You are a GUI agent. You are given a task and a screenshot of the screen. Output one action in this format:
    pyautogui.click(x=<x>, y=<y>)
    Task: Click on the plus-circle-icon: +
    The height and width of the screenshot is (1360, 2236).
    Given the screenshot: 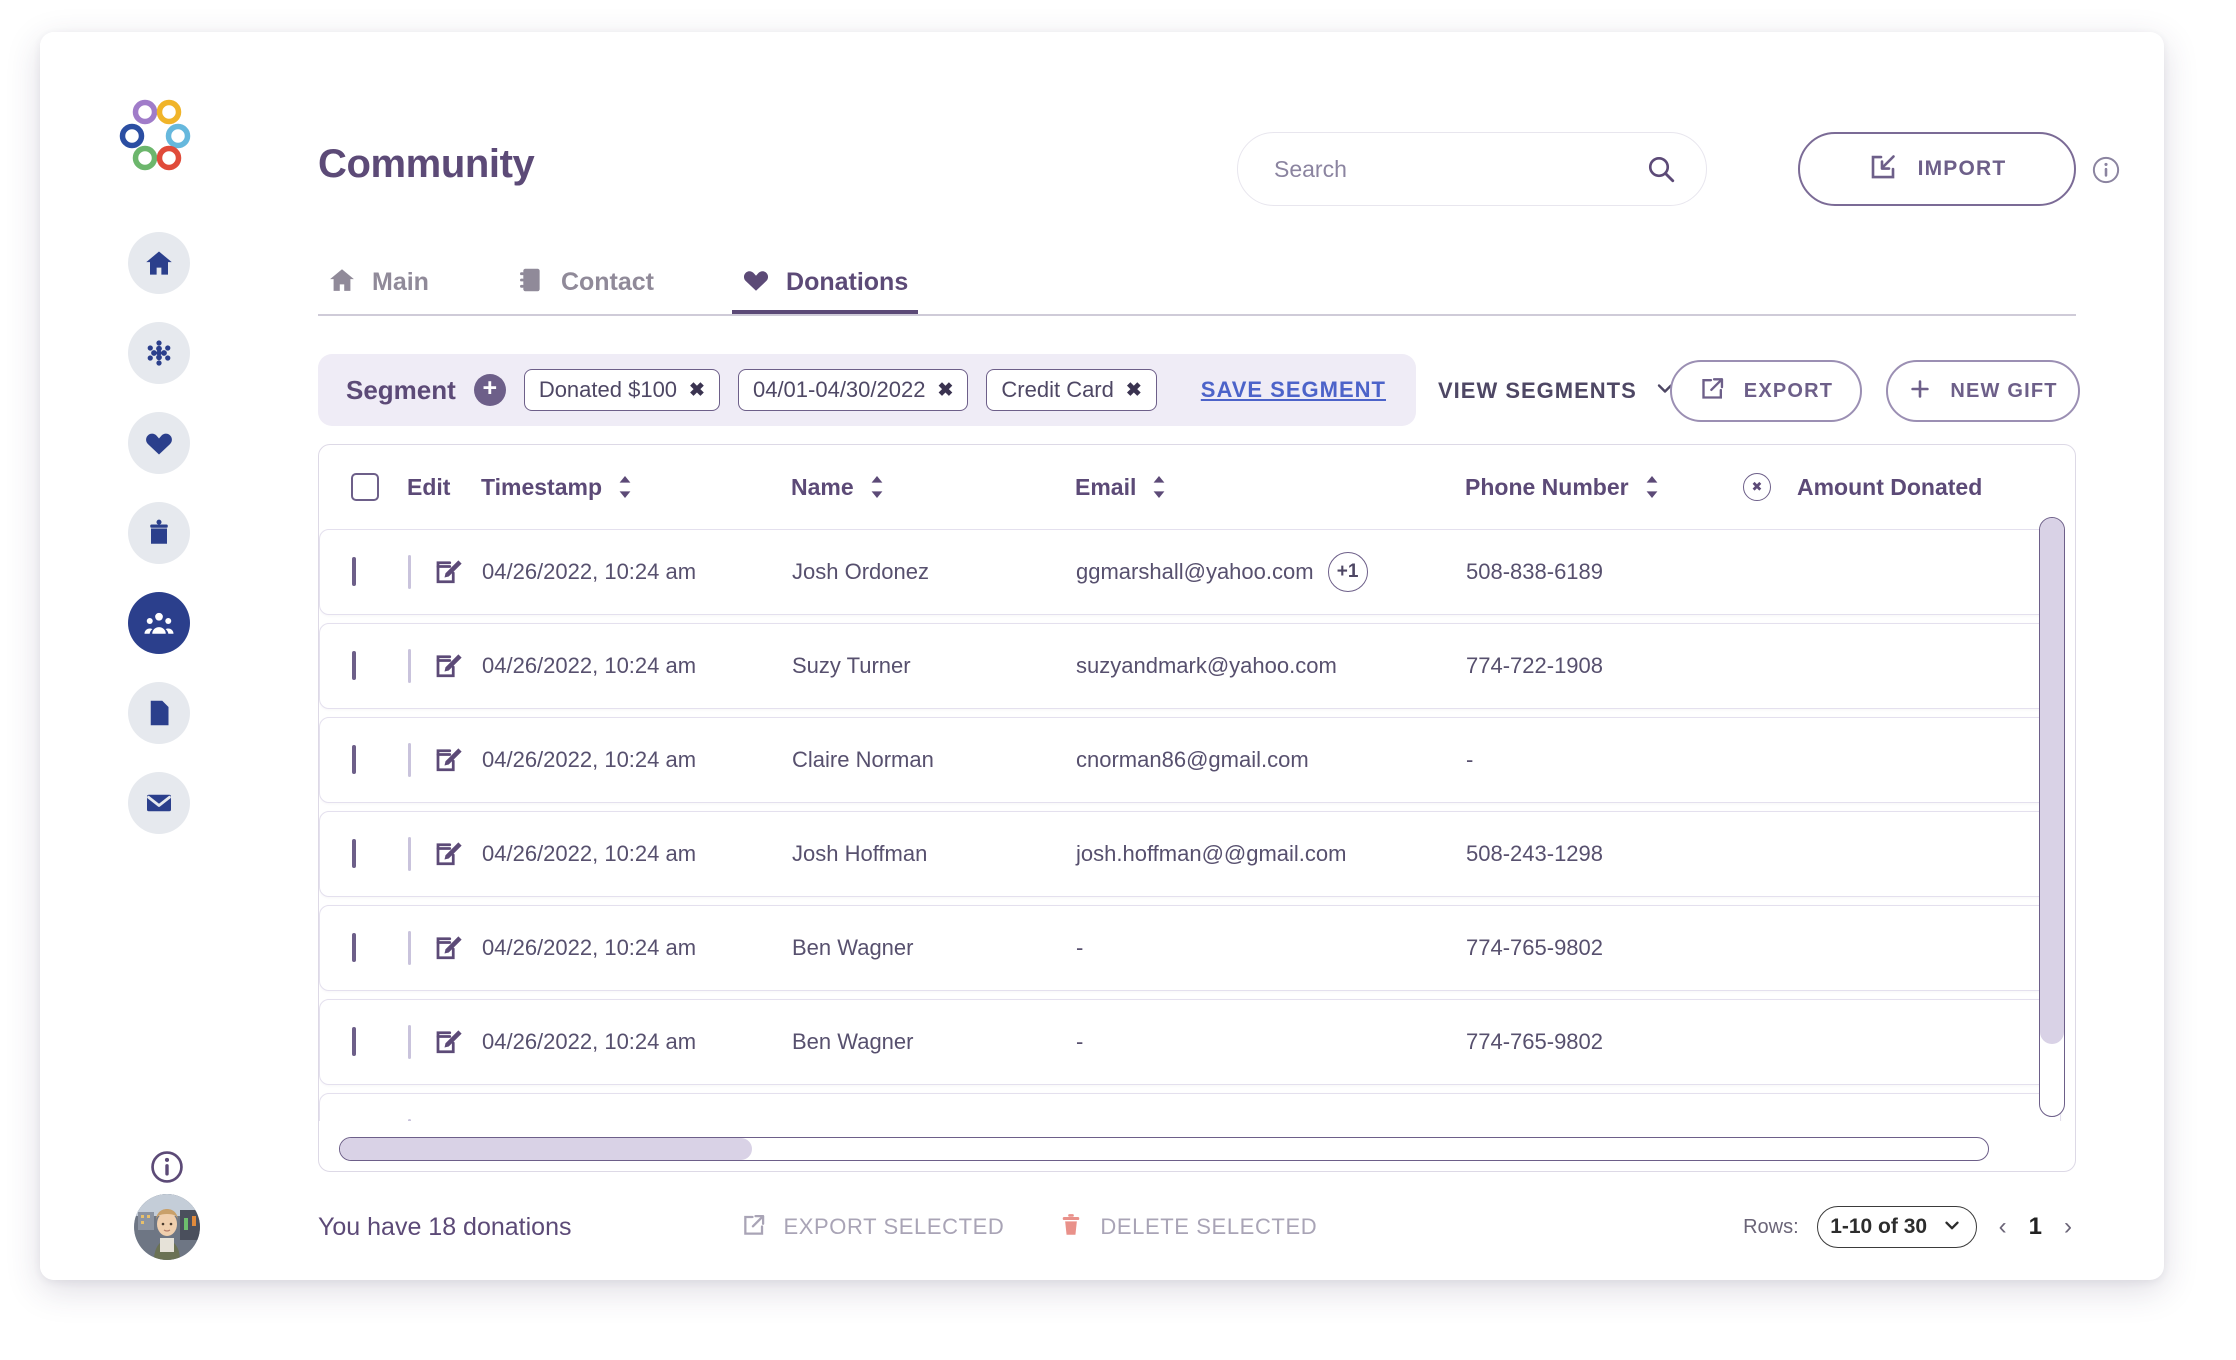 What is the action you would take?
    pyautogui.click(x=489, y=390)
    